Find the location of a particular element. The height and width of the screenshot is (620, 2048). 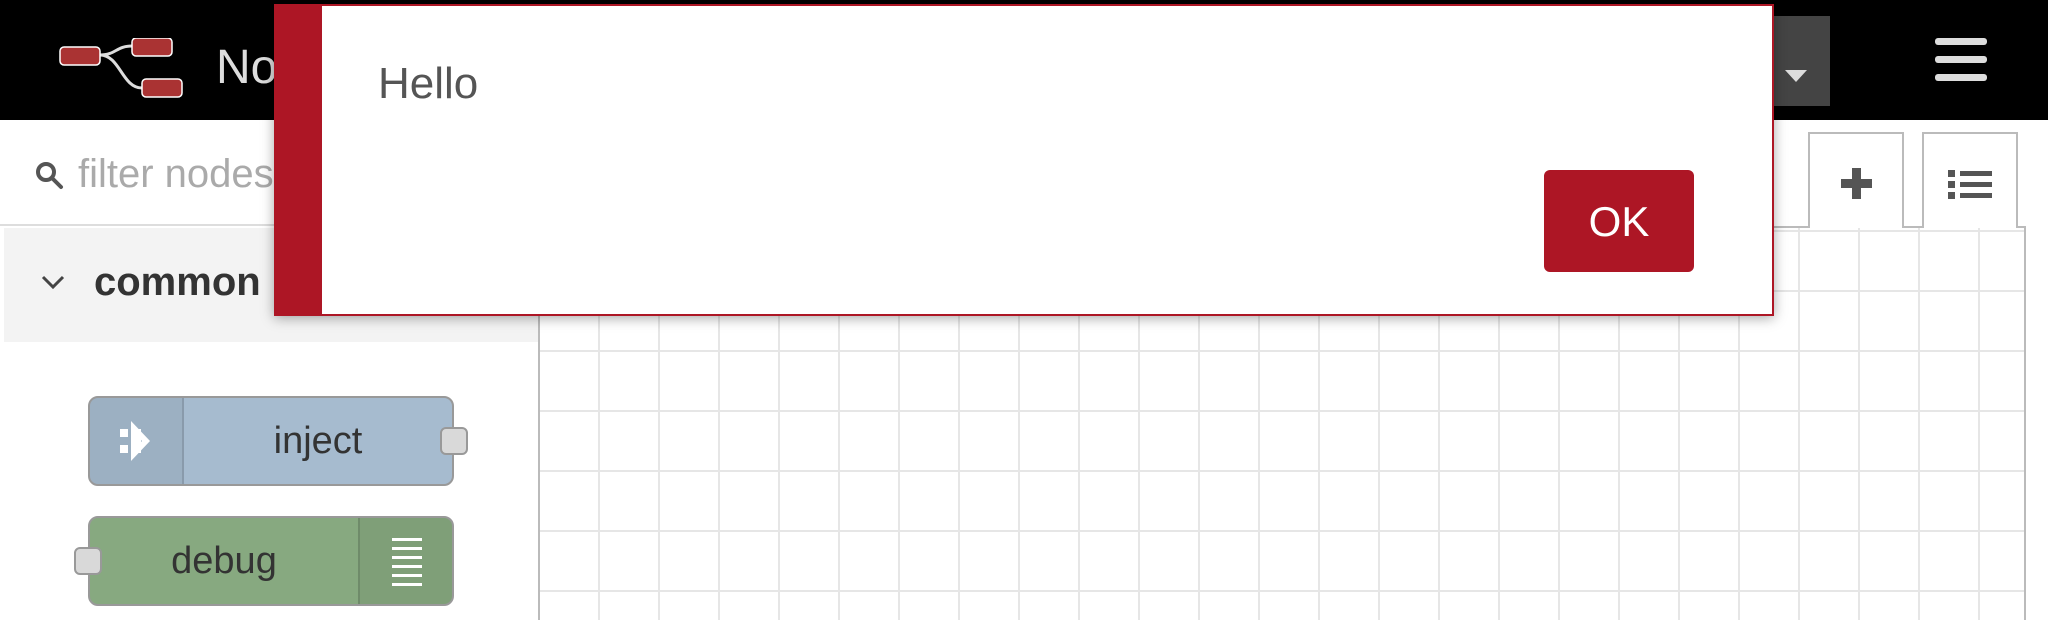

main-menu-button is located at coordinates (1961, 60).